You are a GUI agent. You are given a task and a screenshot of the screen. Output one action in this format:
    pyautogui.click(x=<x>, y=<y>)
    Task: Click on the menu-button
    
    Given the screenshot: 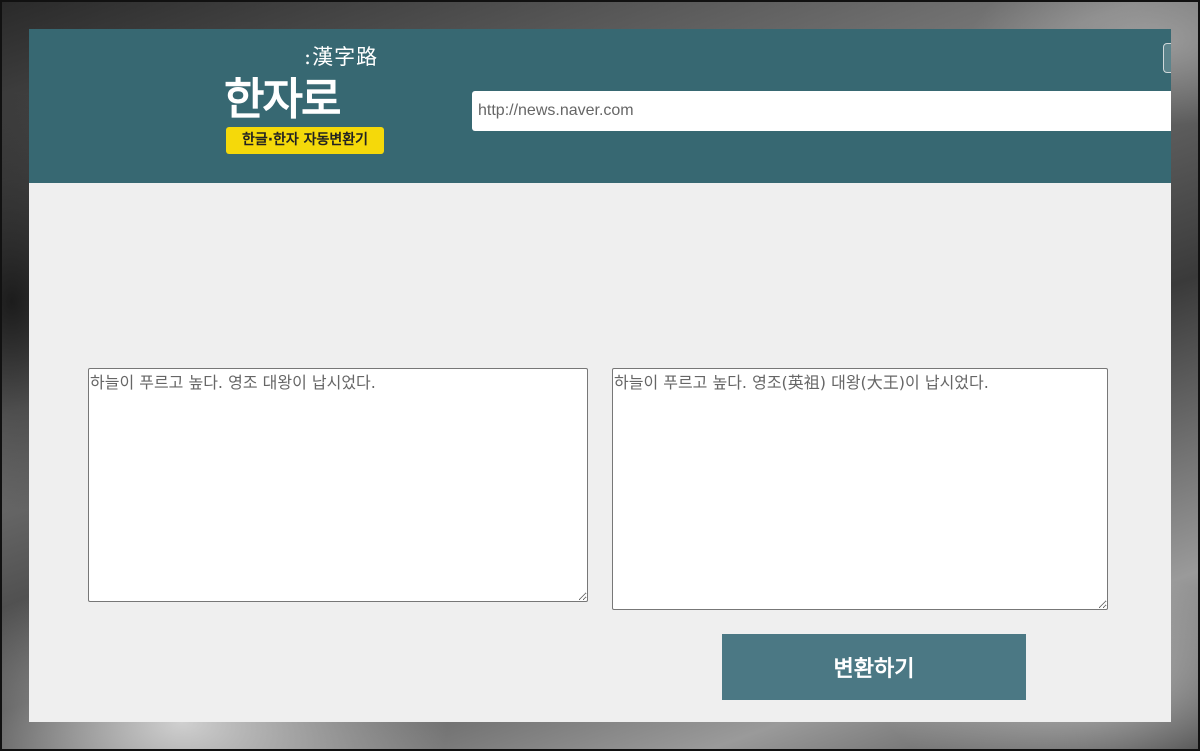 What is the action you would take?
    pyautogui.click(x=1167, y=58)
    